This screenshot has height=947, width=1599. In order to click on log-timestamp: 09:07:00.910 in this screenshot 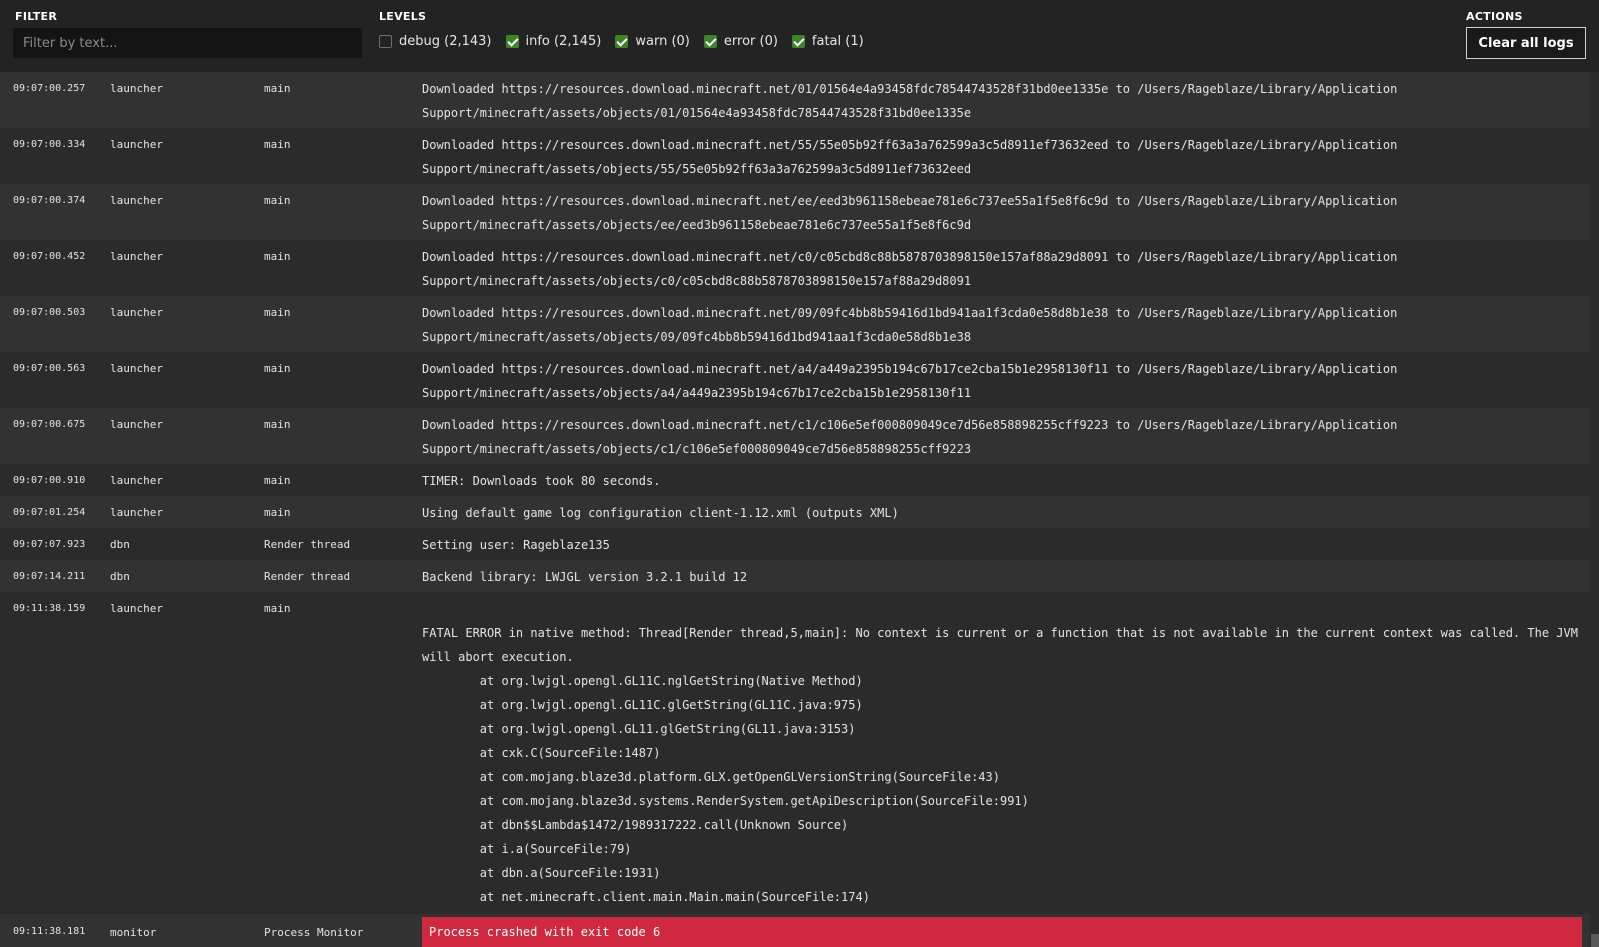, I will do `click(49, 480)`.